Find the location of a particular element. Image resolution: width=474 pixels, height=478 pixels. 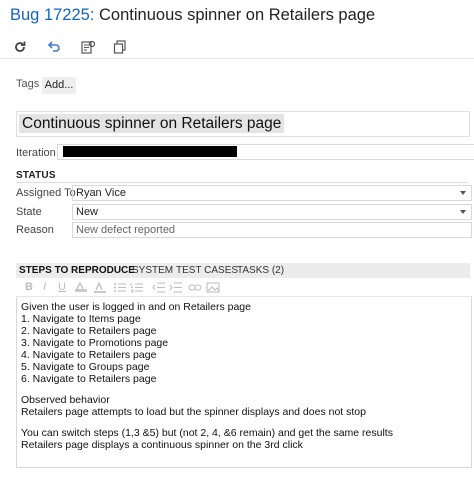

tab-system: SYSTEM is located at coordinates (152, 270).